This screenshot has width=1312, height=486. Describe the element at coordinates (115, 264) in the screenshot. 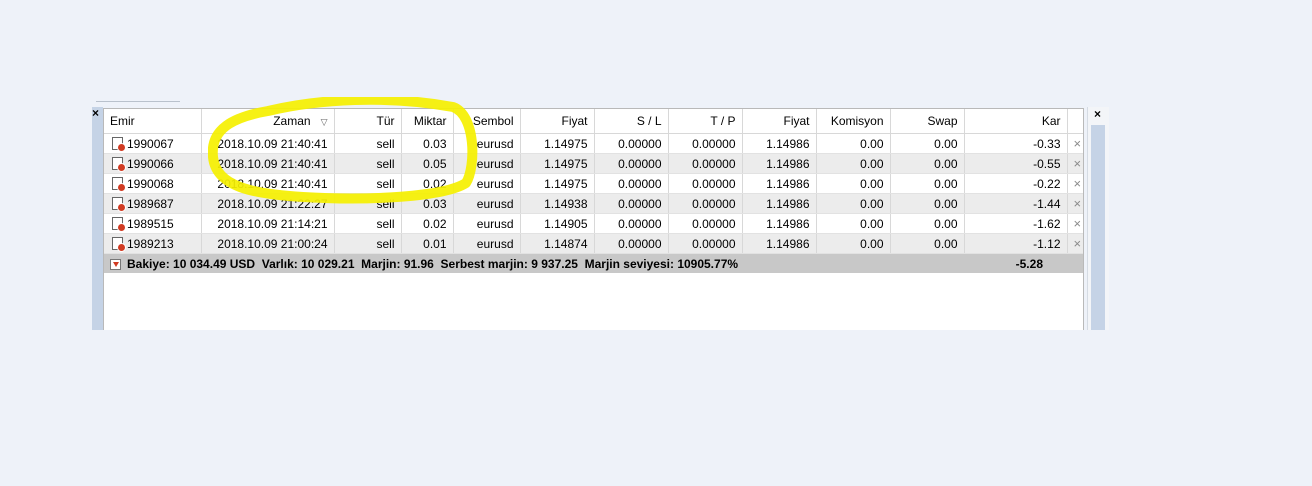

I see `account-summary-icon` at that location.